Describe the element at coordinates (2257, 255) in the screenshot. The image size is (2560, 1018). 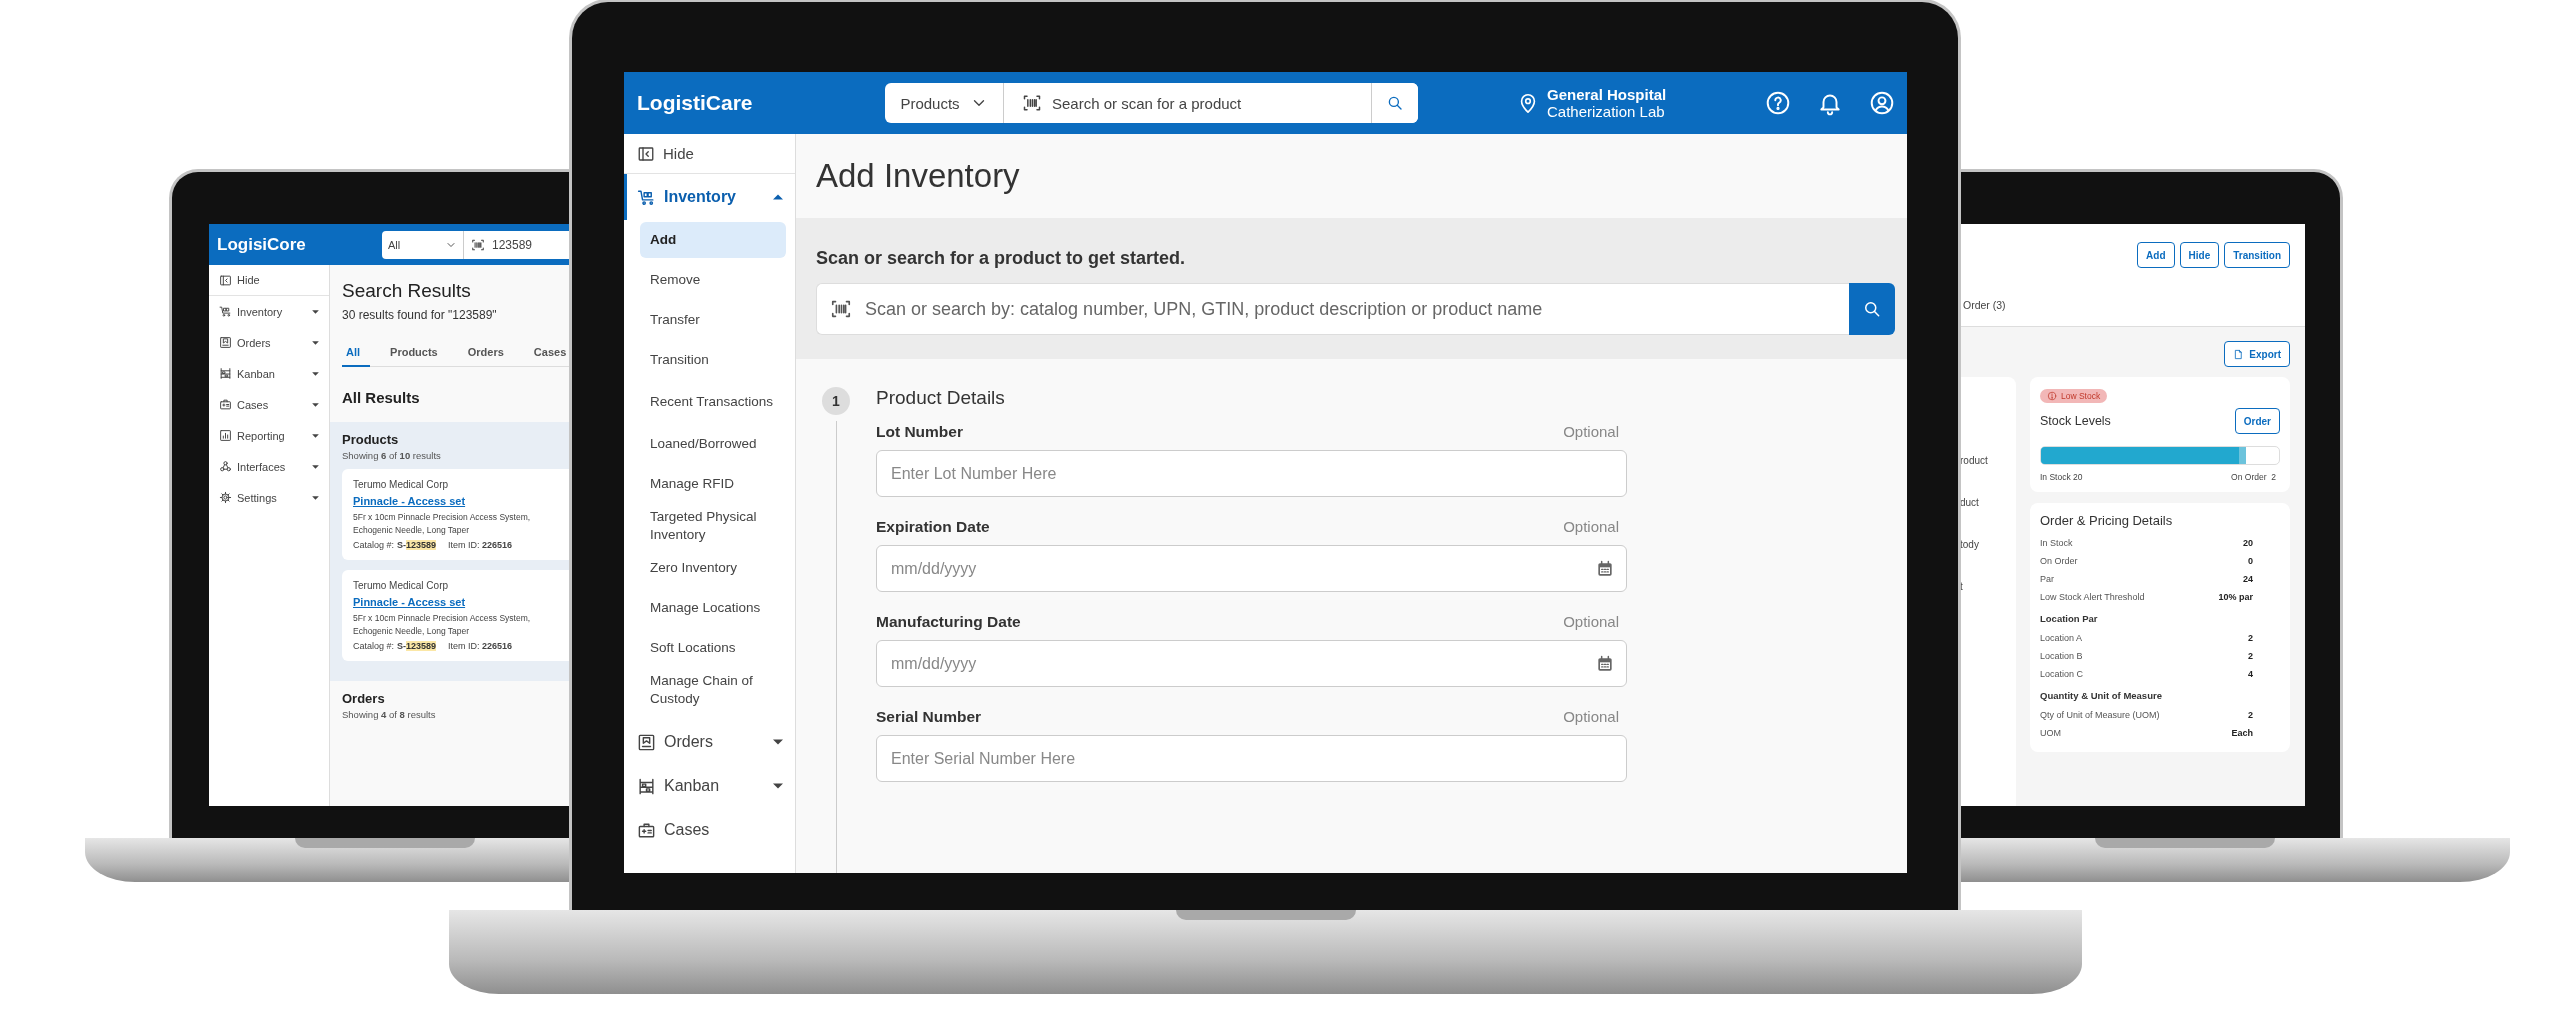
I see `action-button: Transition` at that location.